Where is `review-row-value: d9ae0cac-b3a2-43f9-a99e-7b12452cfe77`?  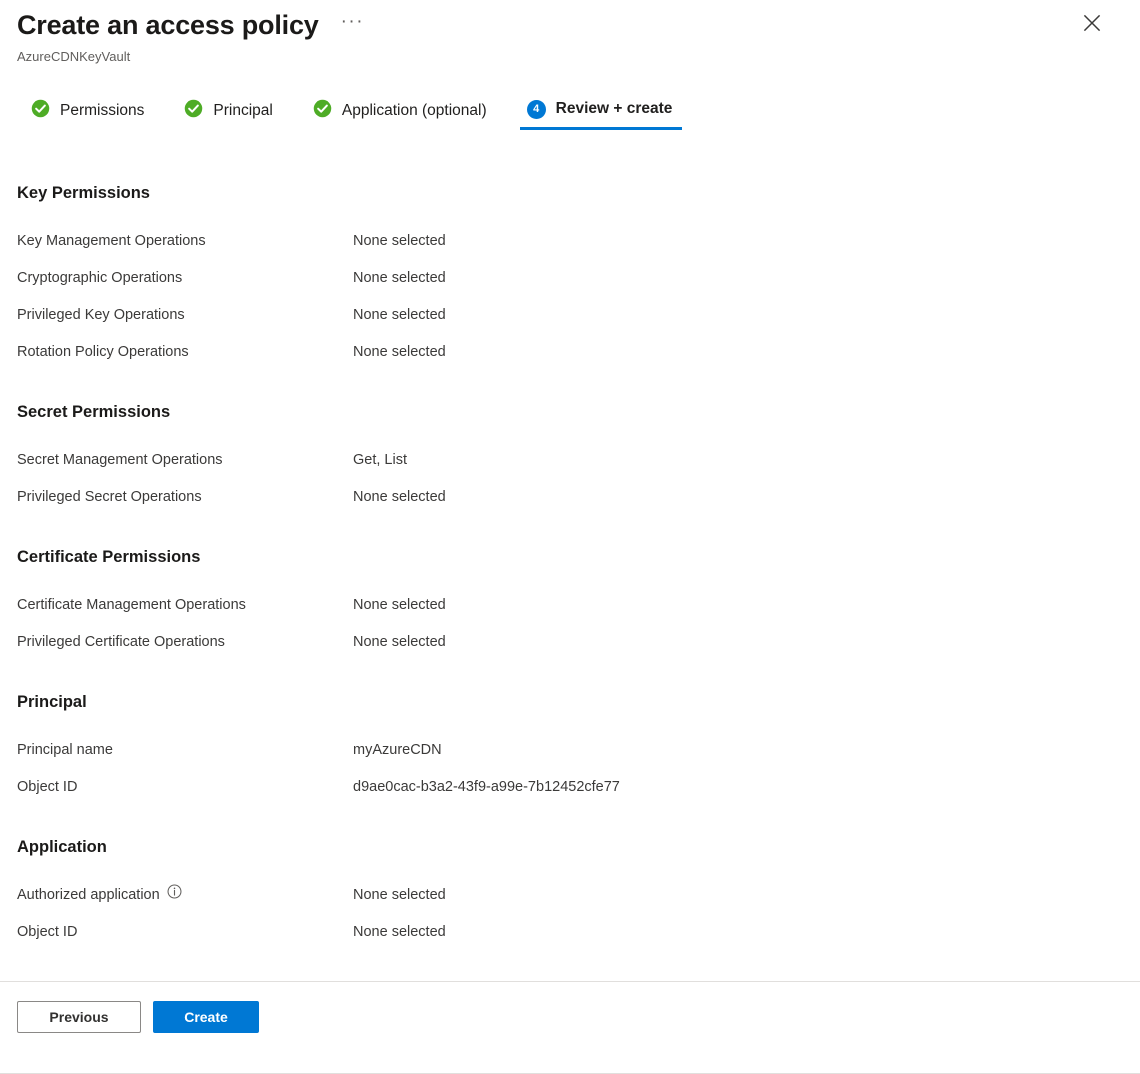
review-row-value: d9ae0cac-b3a2-43f9-a99e-7b12452cfe77 is located at coordinates (486, 786).